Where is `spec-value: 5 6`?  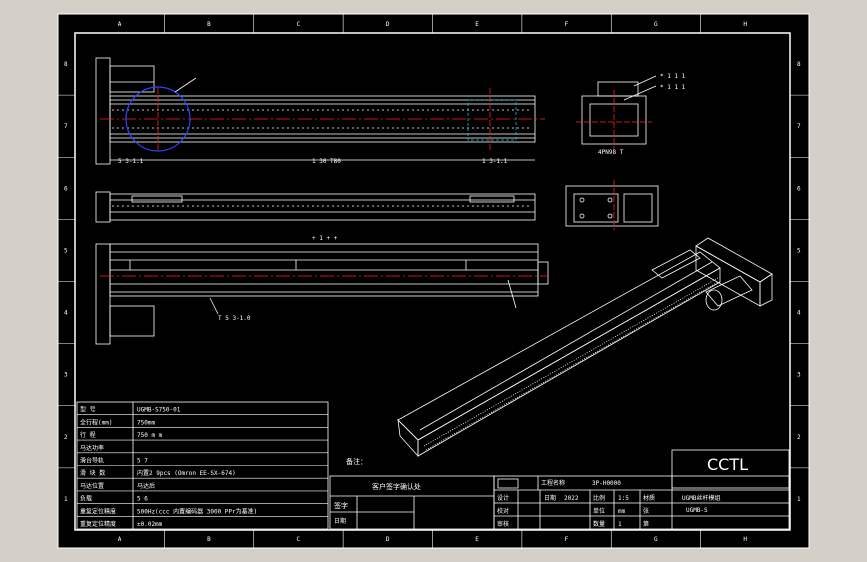
spec-value: 5 6 is located at coordinates (142, 499).